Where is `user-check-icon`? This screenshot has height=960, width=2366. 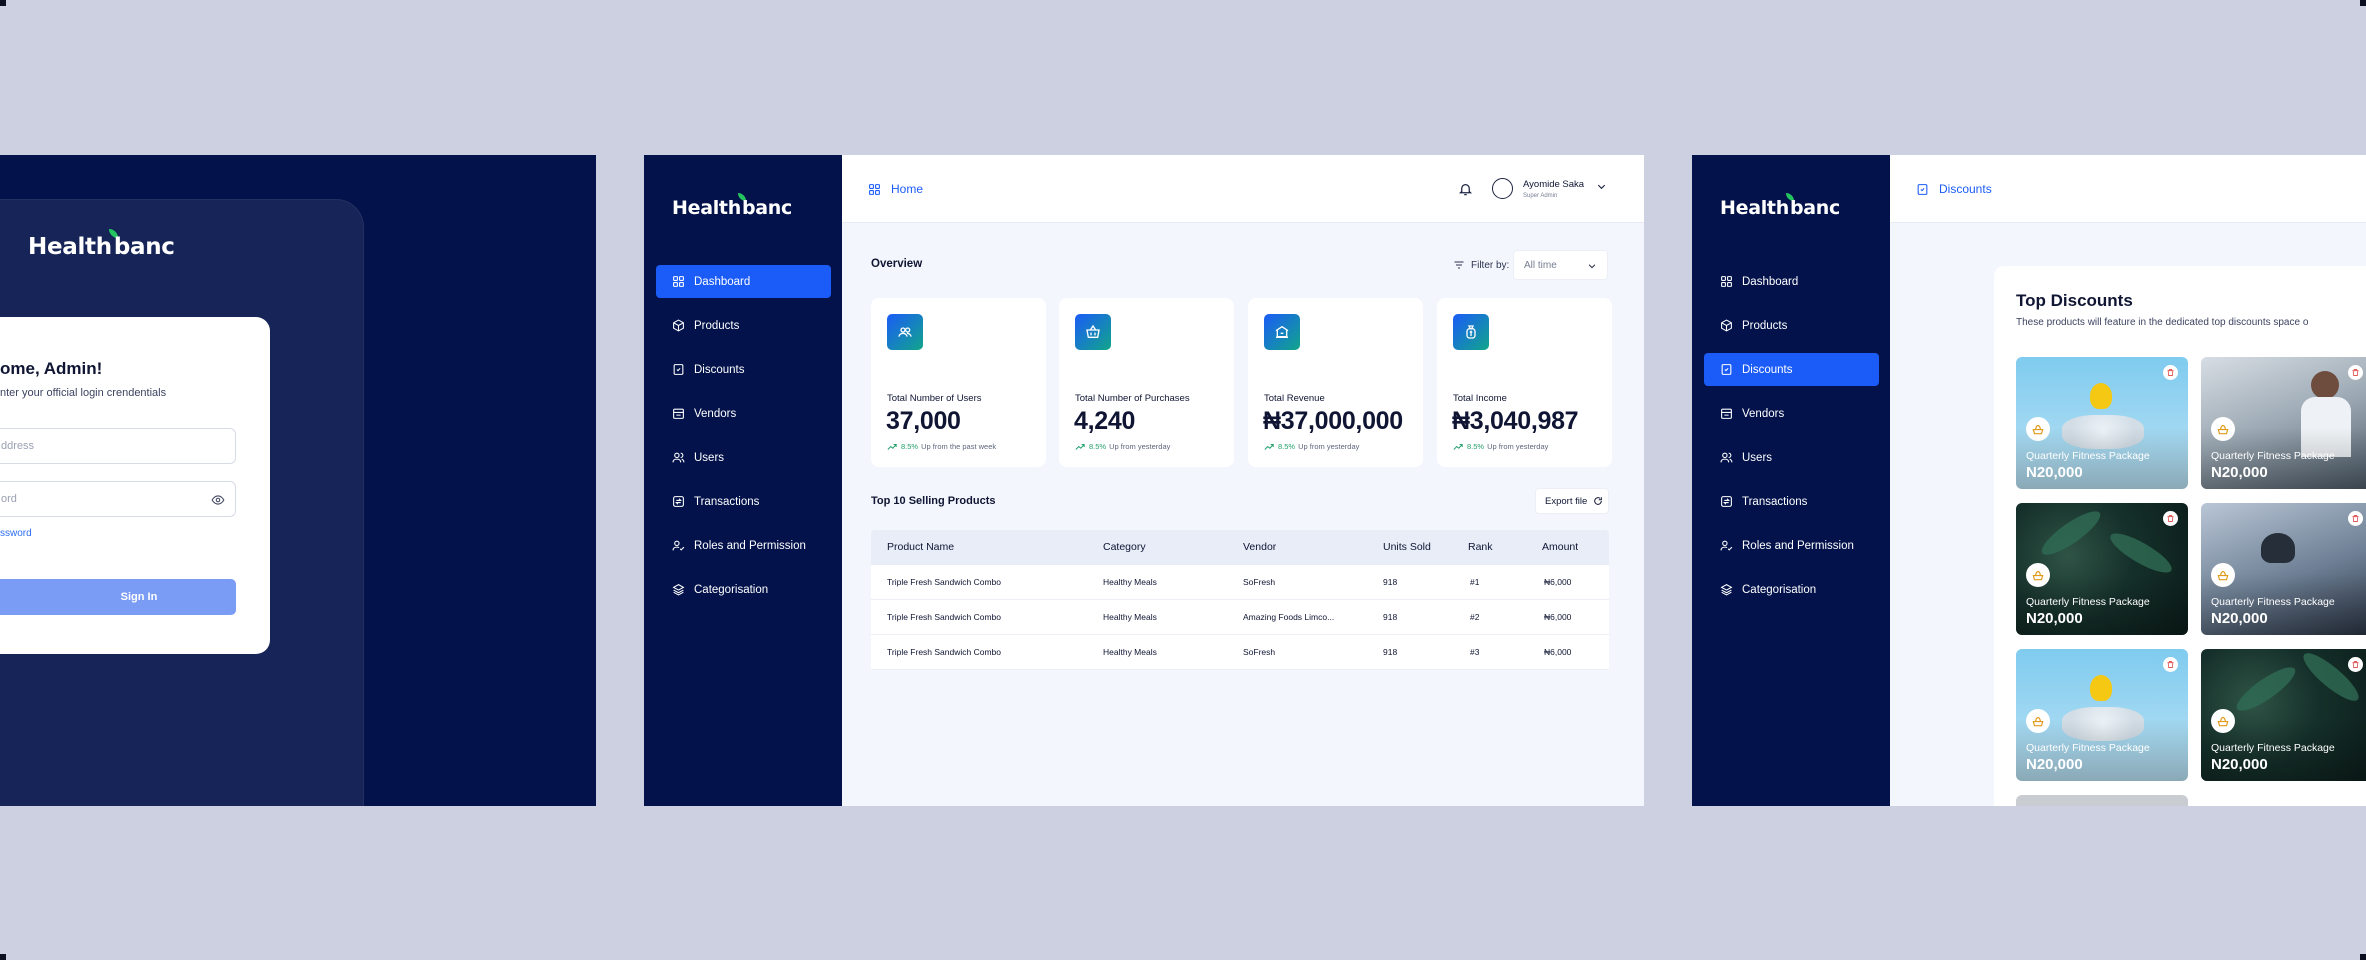
user-check-icon is located at coordinates (1726, 545).